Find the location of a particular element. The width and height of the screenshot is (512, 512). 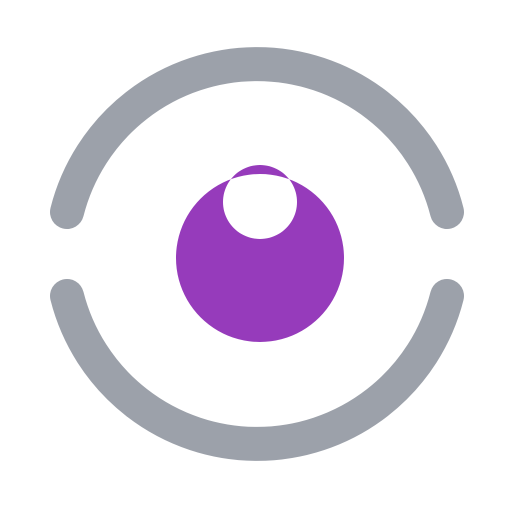

pupil-circle is located at coordinates (259, 253).